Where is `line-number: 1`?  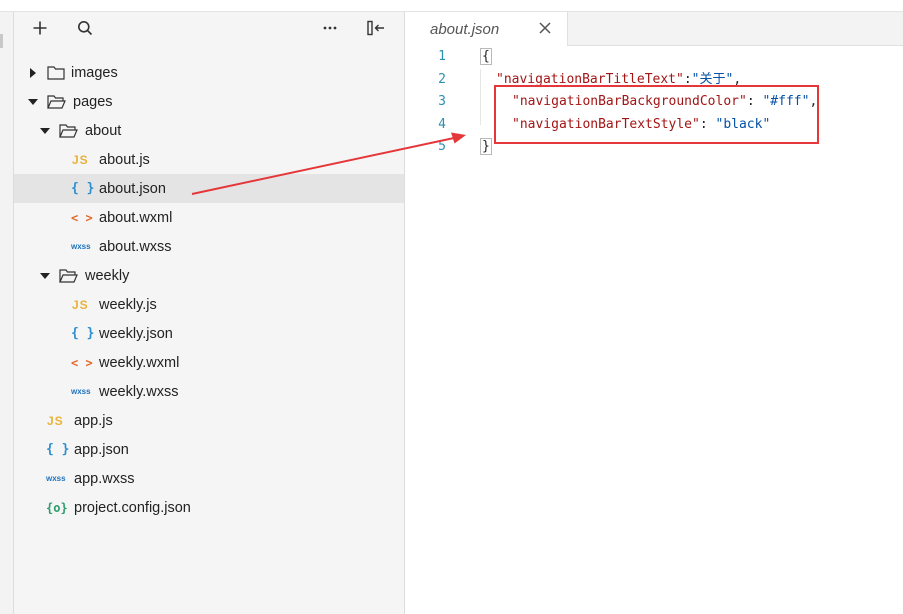
line-number: 1 is located at coordinates (442, 56).